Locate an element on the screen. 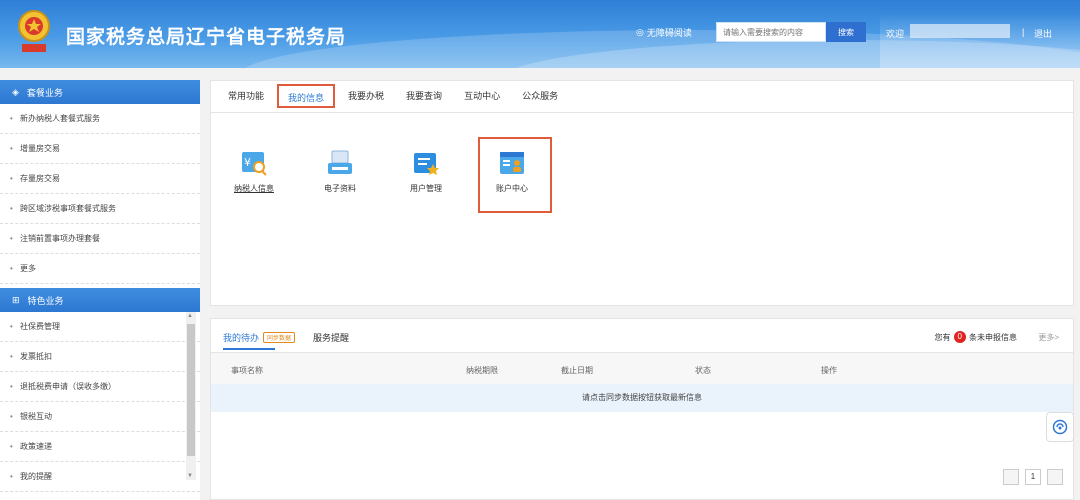 The image size is (1080, 500). sync-data-button: 同步数据 is located at coordinates (279, 337).